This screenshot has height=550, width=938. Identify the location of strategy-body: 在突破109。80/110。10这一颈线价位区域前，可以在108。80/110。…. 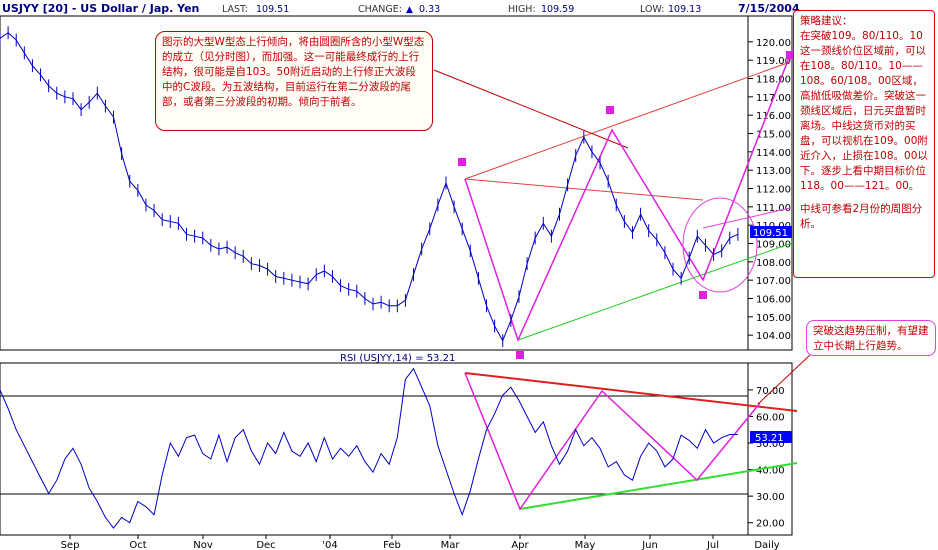
(864, 111).